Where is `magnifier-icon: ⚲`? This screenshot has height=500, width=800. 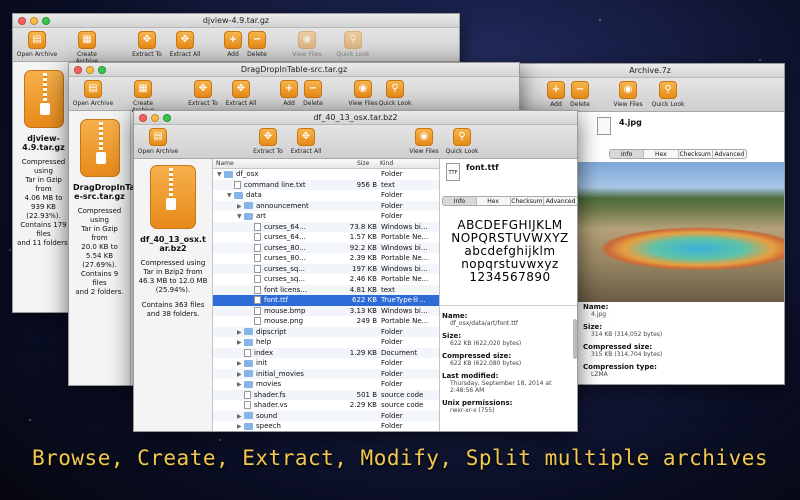
magnifier-icon: ⚲ is located at coordinates (668, 90).